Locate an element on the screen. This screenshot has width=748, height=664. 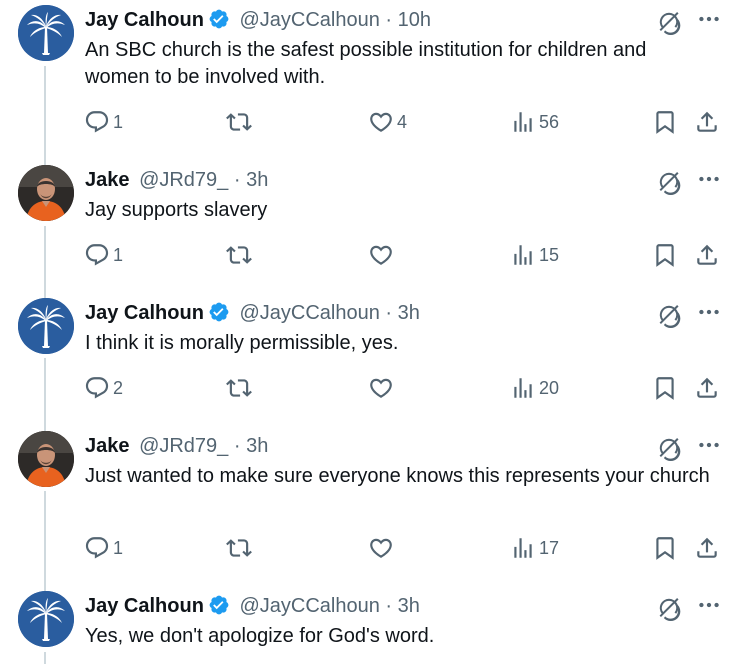
views-button: 17 is located at coordinates (534, 548).